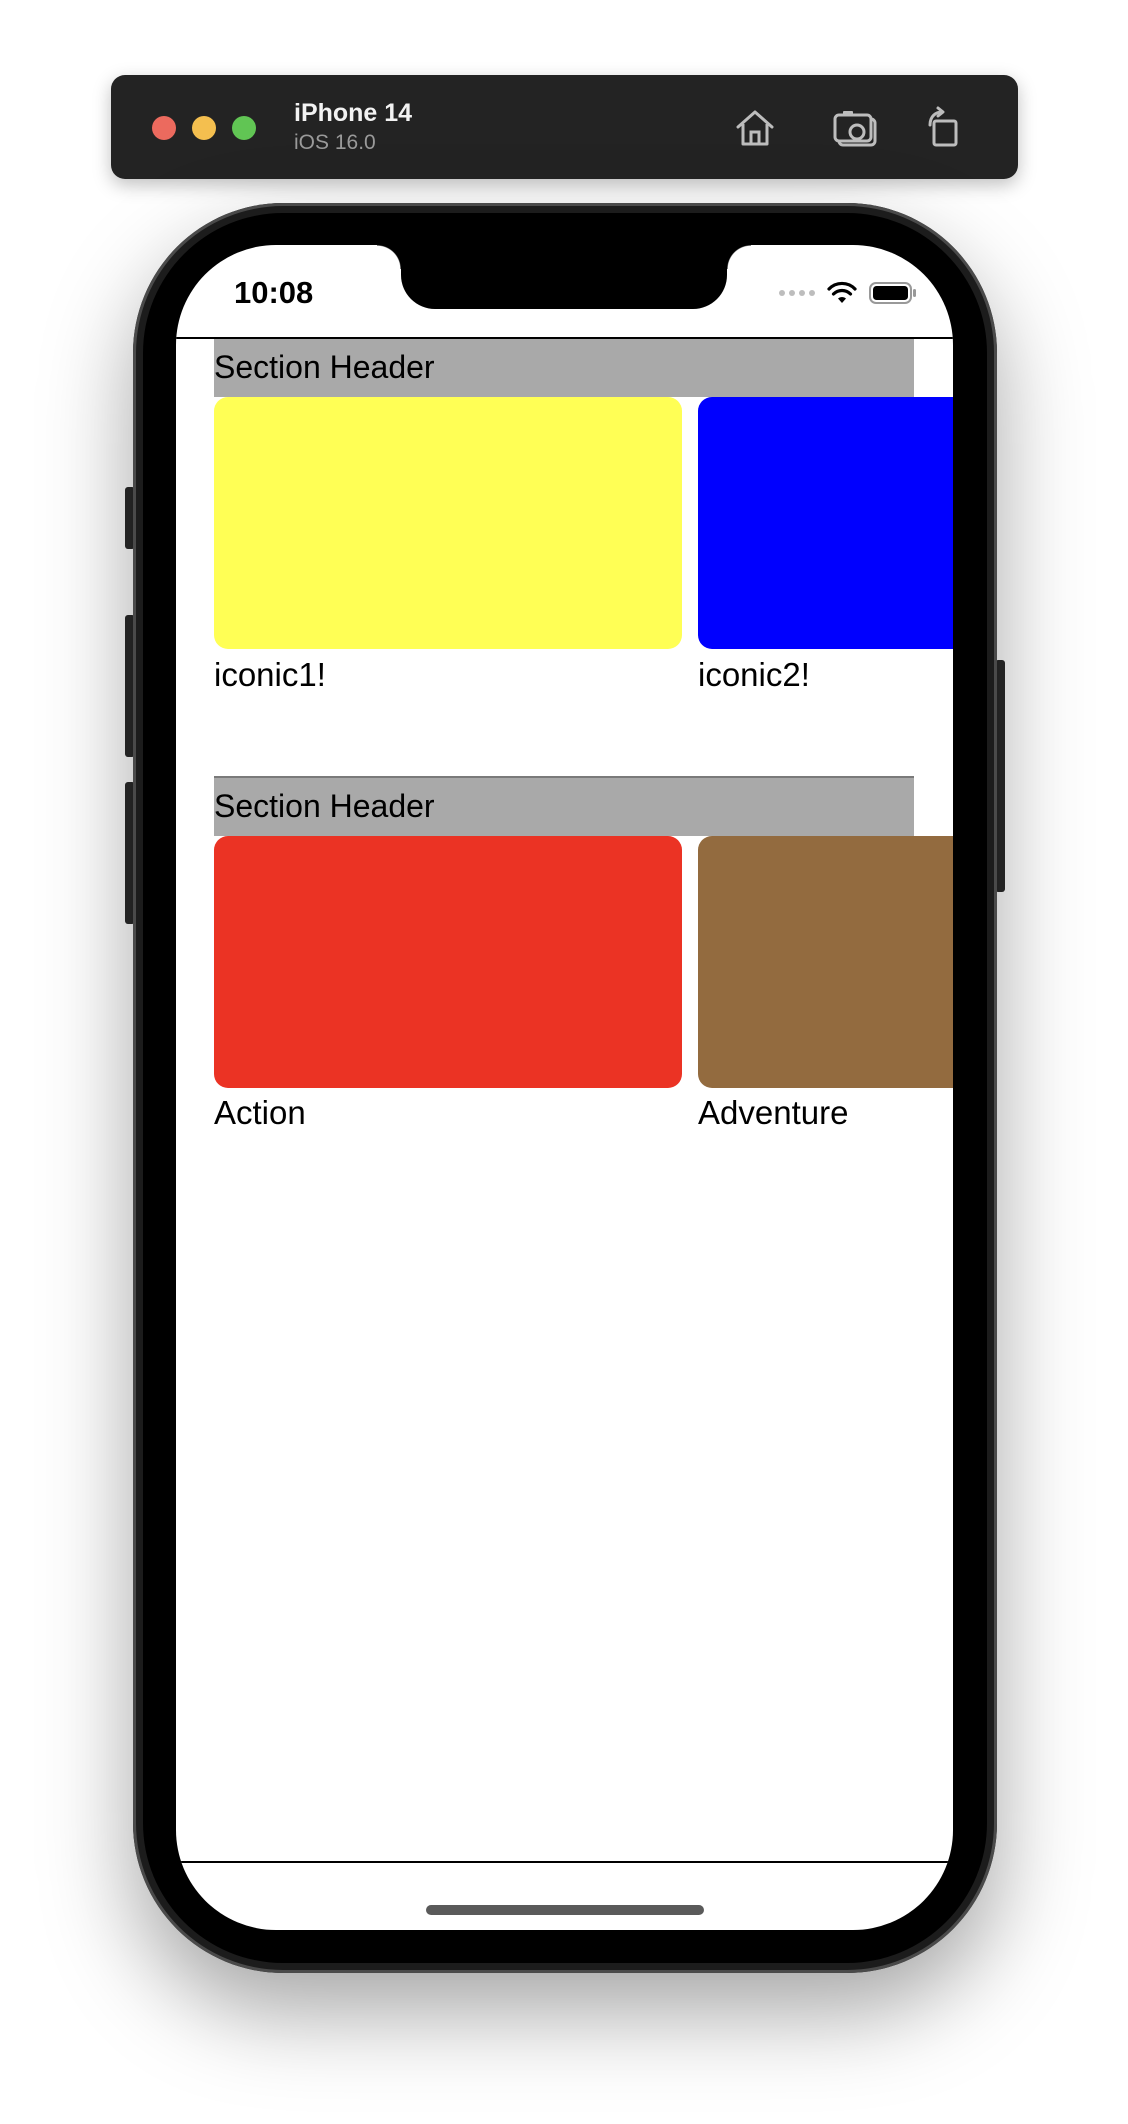 This screenshot has height=2124, width=1128. What do you see at coordinates (564, 127) in the screenshot?
I see `simulator-toolbar: iPhone 14 iOS 16.0` at bounding box center [564, 127].